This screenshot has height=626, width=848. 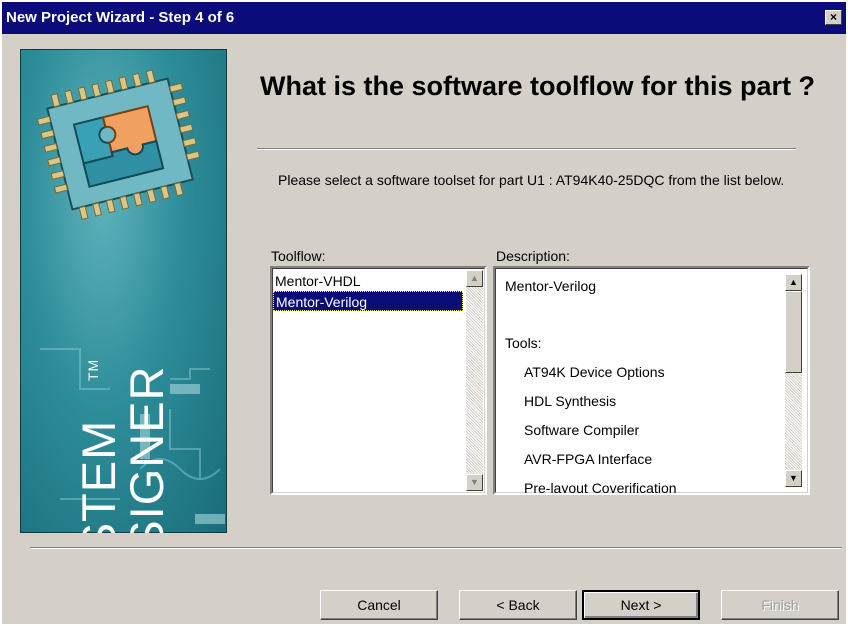 I want to click on close-button: ×, so click(x=833, y=17).